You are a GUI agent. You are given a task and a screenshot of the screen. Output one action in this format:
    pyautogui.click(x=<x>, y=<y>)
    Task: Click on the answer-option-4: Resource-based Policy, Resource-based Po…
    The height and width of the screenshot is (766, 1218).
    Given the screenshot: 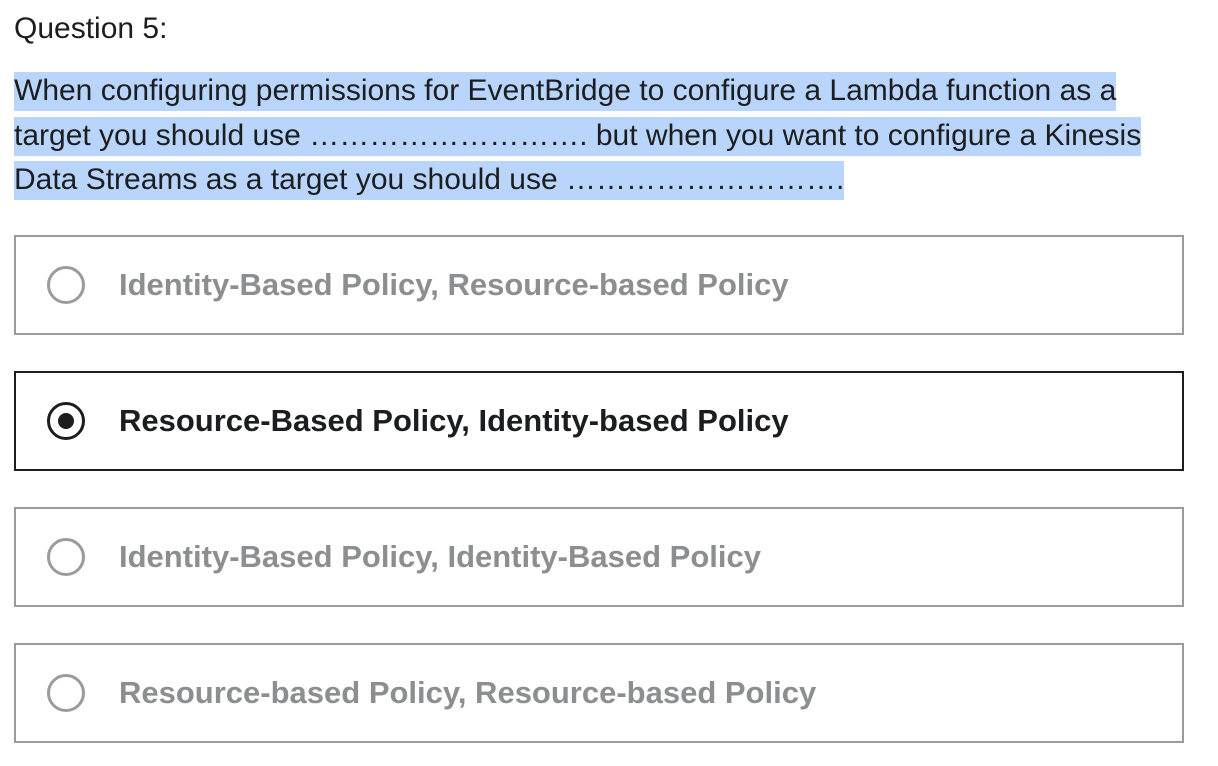 What is the action you would take?
    pyautogui.click(x=599, y=693)
    